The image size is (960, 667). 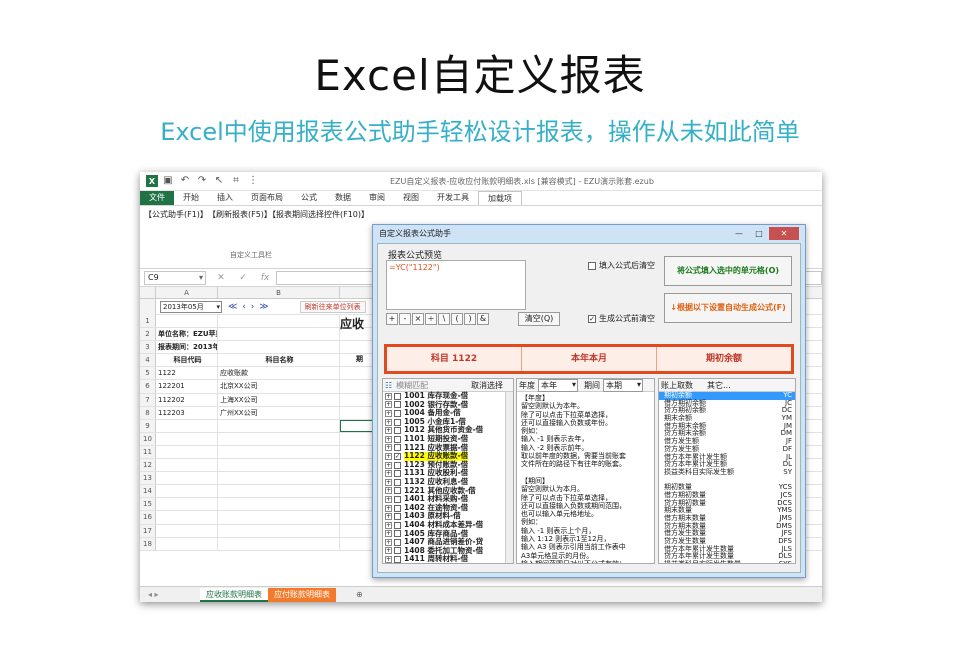 What do you see at coordinates (176, 214) in the screenshot?
I see `formula-helper-button: 【公式助手(F1)】` at bounding box center [176, 214].